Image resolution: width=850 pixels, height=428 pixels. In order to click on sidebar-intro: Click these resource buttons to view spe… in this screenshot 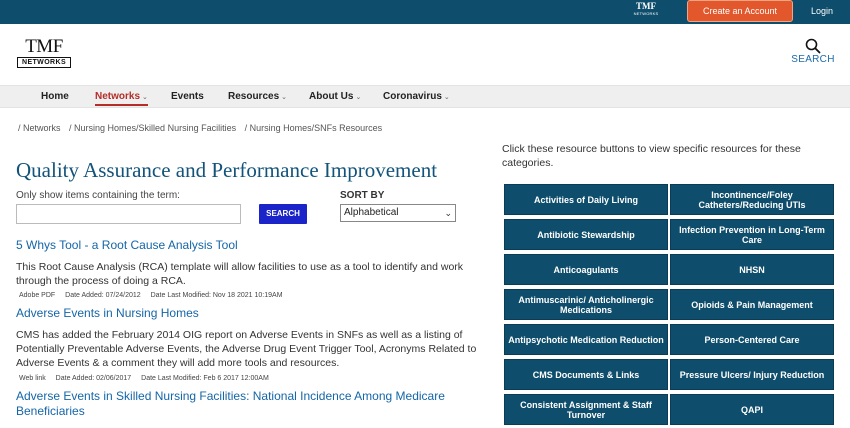, I will do `click(651, 156)`.